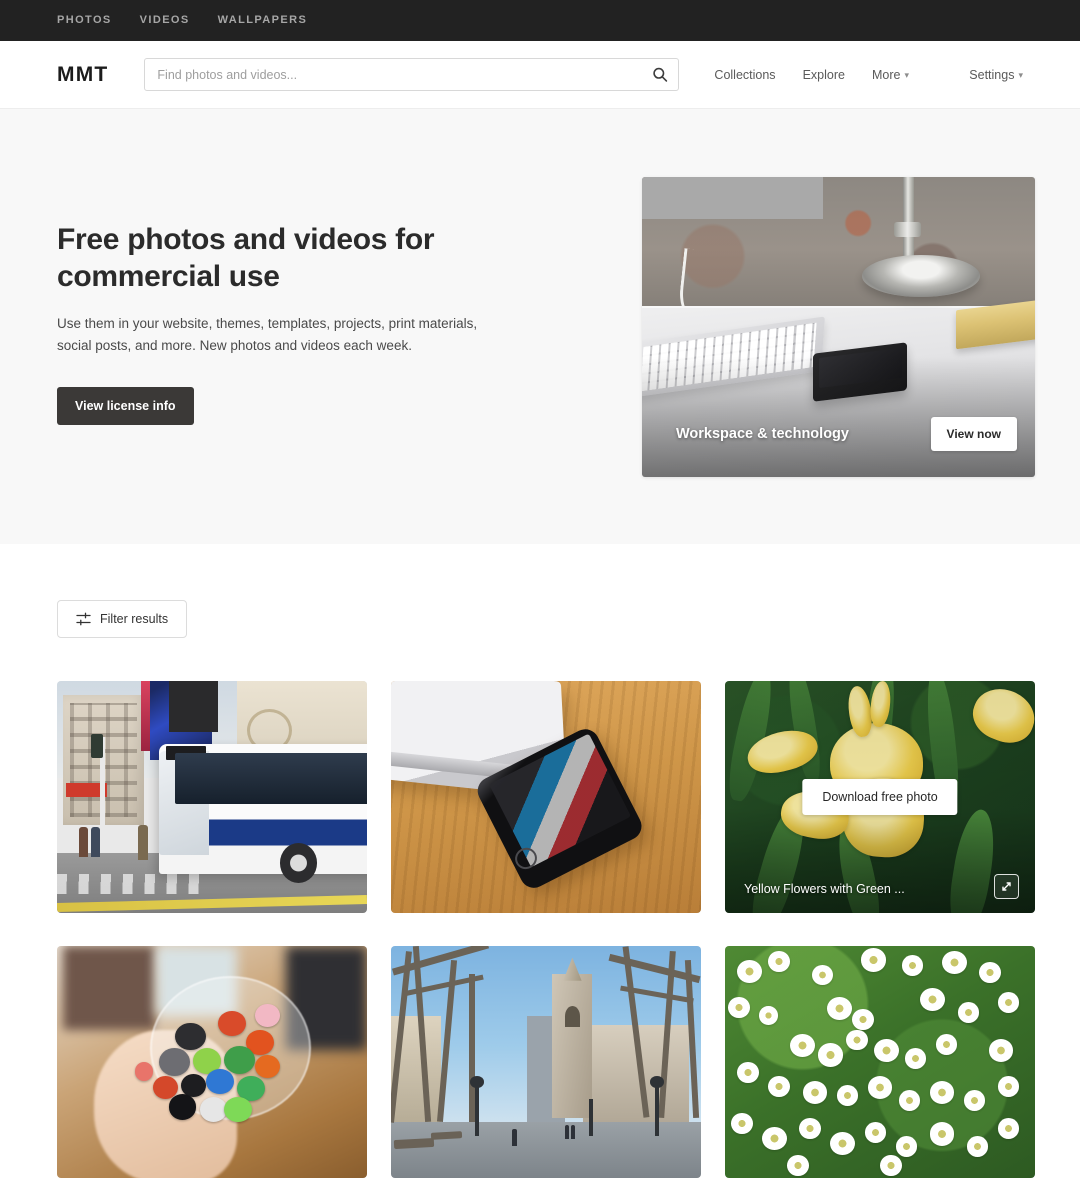 This screenshot has width=1080, height=1178. Describe the element at coordinates (165, 20) in the screenshot. I see `topbar-link-videos: VIDEOS` at that location.